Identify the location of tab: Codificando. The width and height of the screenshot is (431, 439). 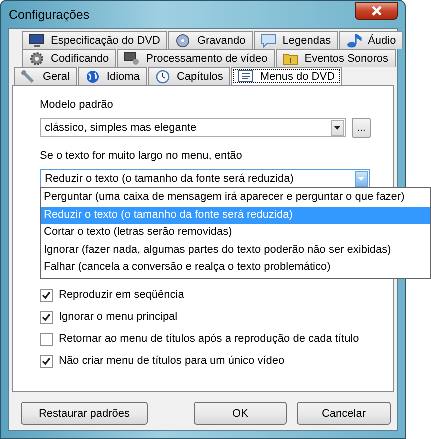
(69, 58).